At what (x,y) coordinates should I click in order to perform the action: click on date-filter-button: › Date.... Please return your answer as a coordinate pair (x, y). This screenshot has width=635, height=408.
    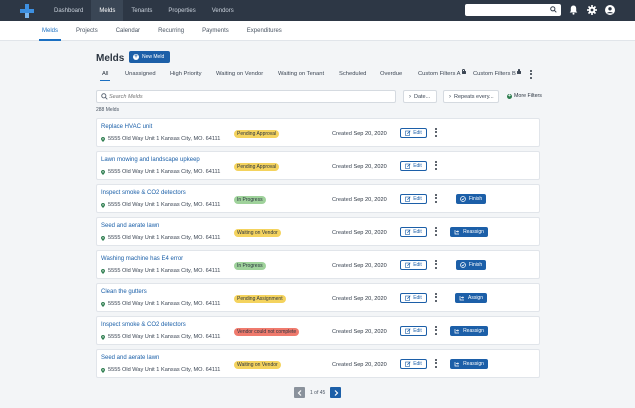
    Looking at the image, I should click on (420, 96).